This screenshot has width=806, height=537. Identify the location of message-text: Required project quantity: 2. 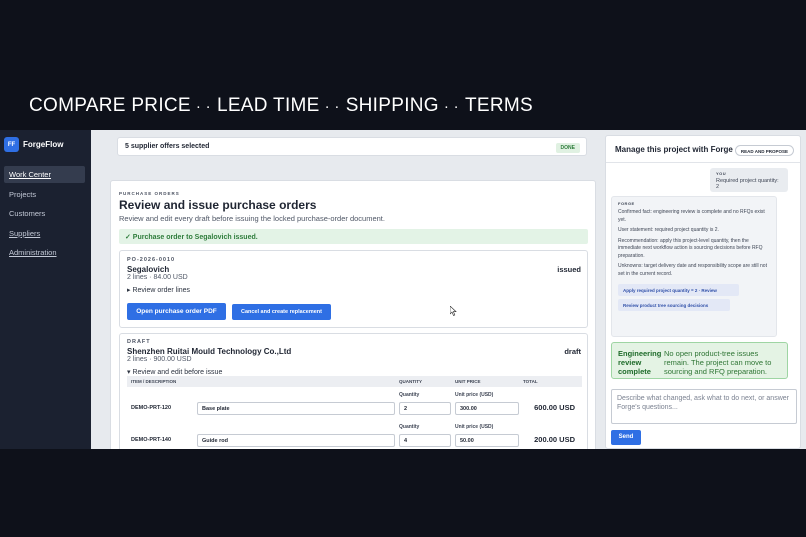
(747, 184).